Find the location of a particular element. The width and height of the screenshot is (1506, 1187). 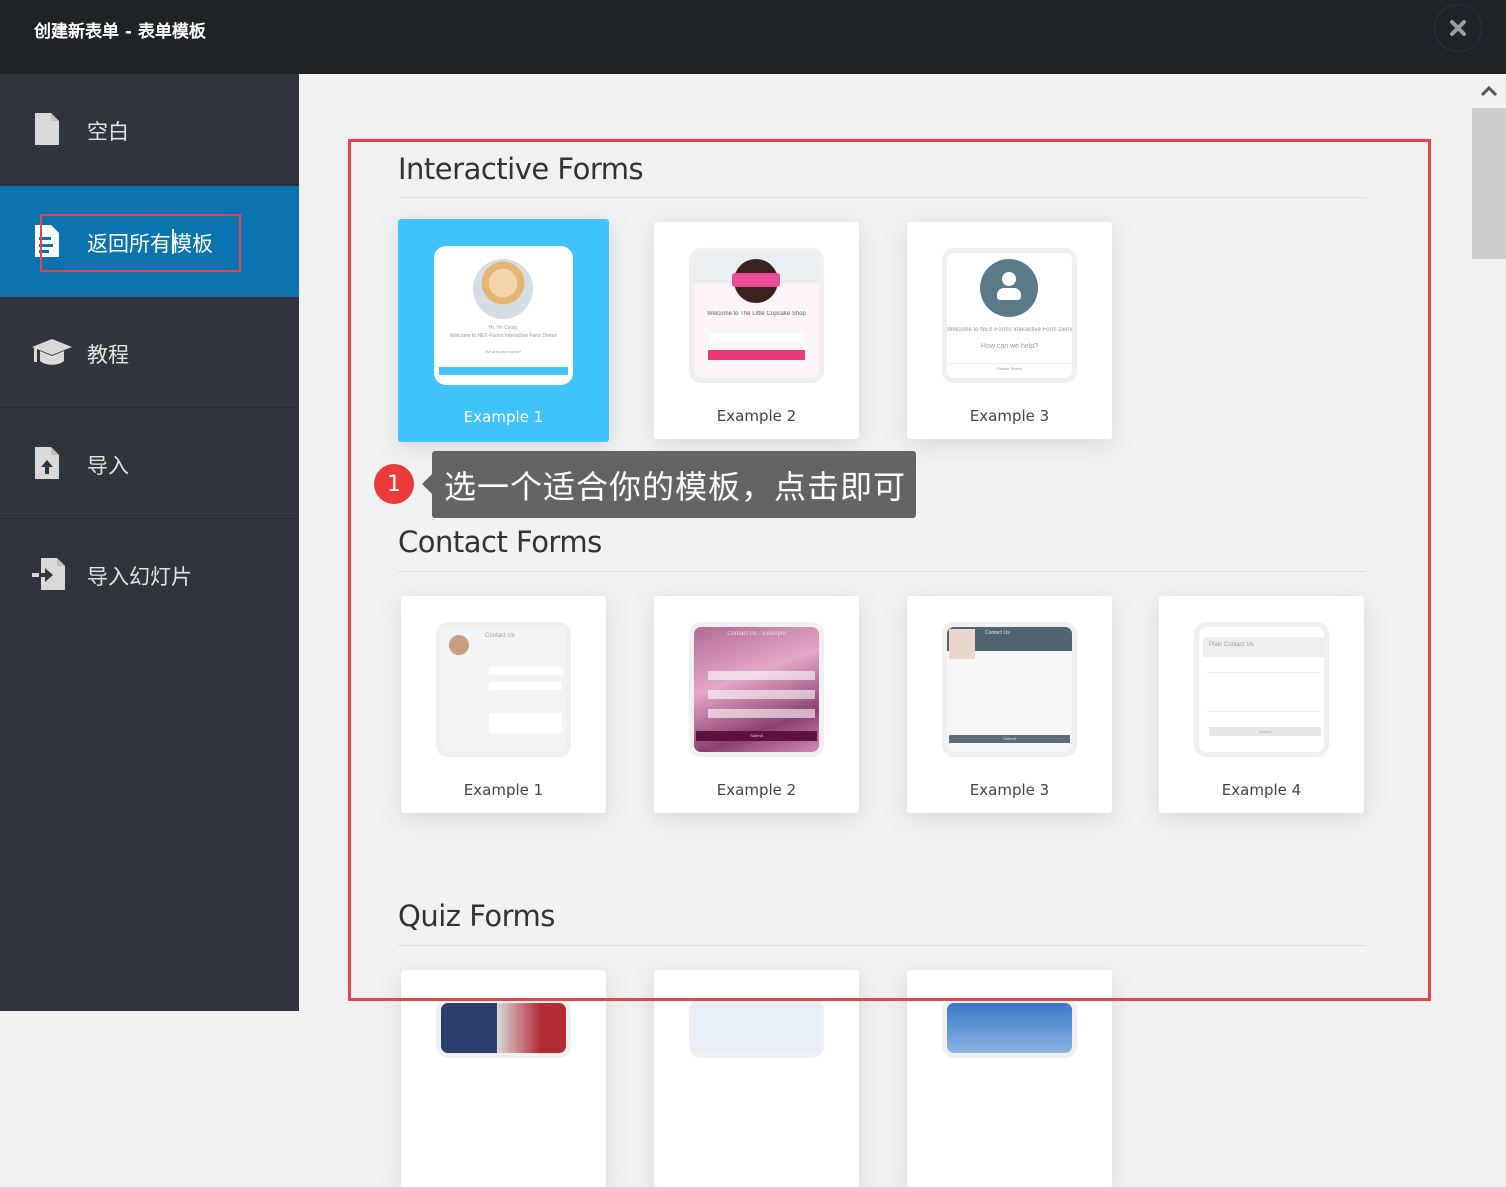

card-label: Example 4 is located at coordinates (1261, 790).